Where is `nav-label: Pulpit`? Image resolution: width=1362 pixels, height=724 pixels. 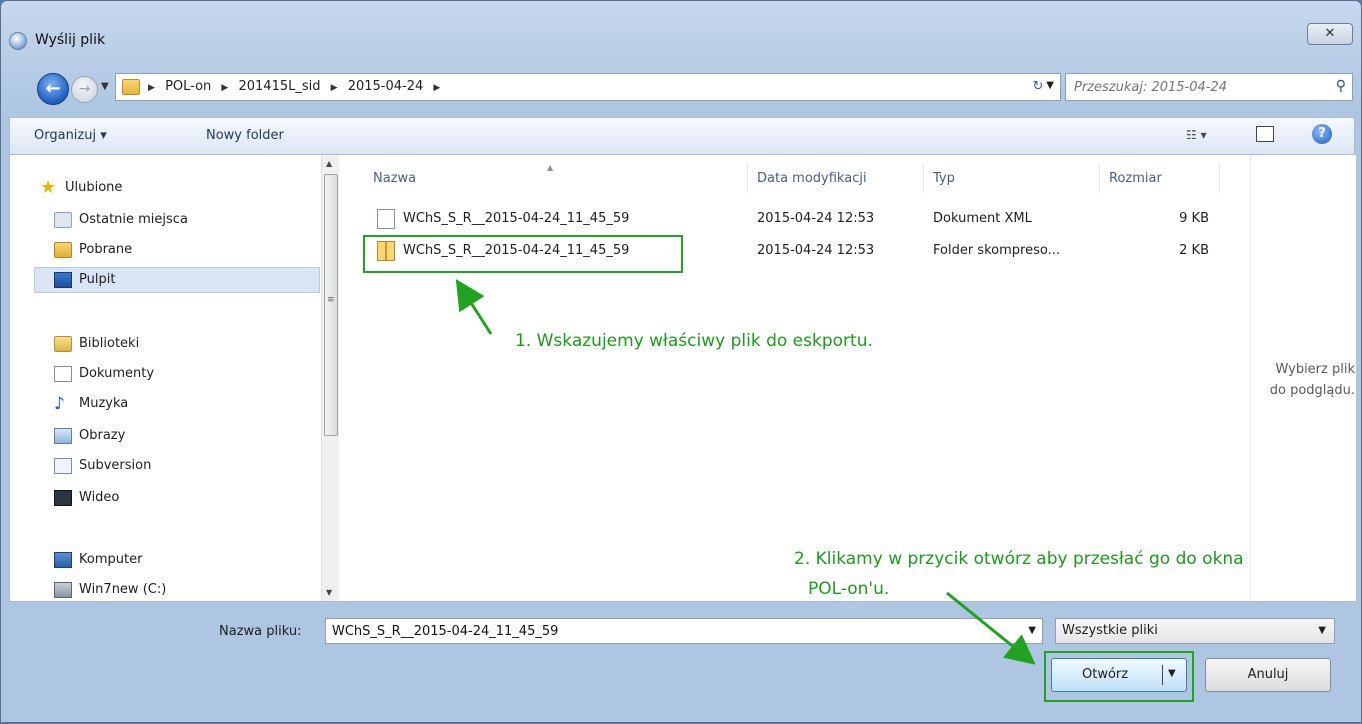
nav-label: Pulpit is located at coordinates (97, 279).